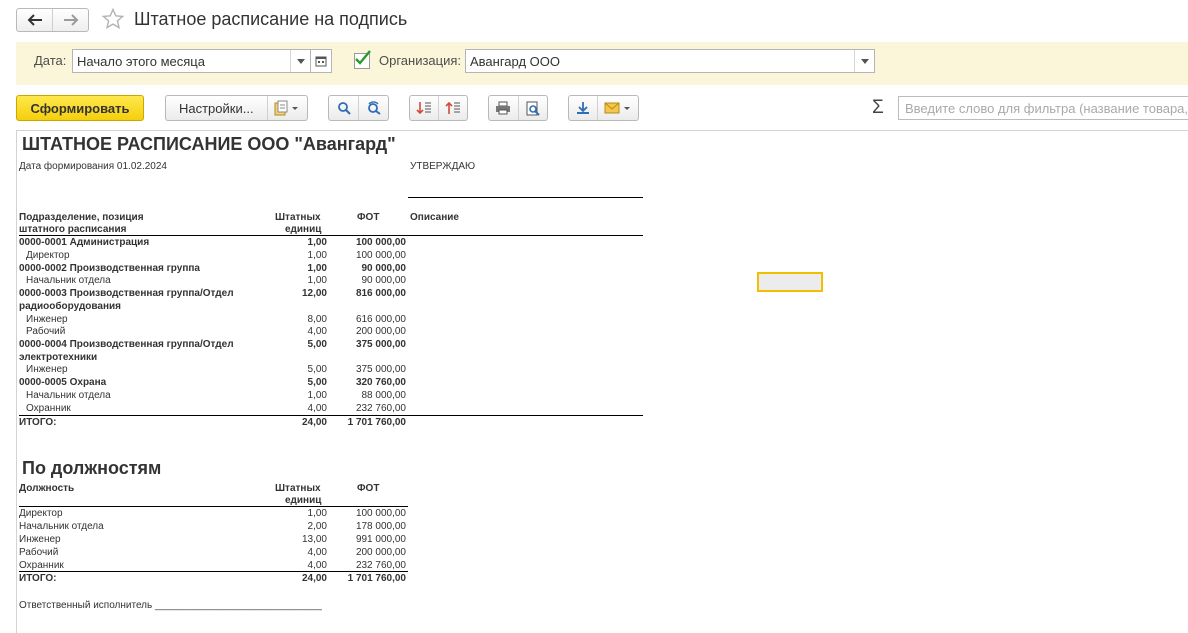 Image resolution: width=1188 pixels, height=633 pixels. I want to click on positions-row-payroll: 200 000,00, so click(380, 552).